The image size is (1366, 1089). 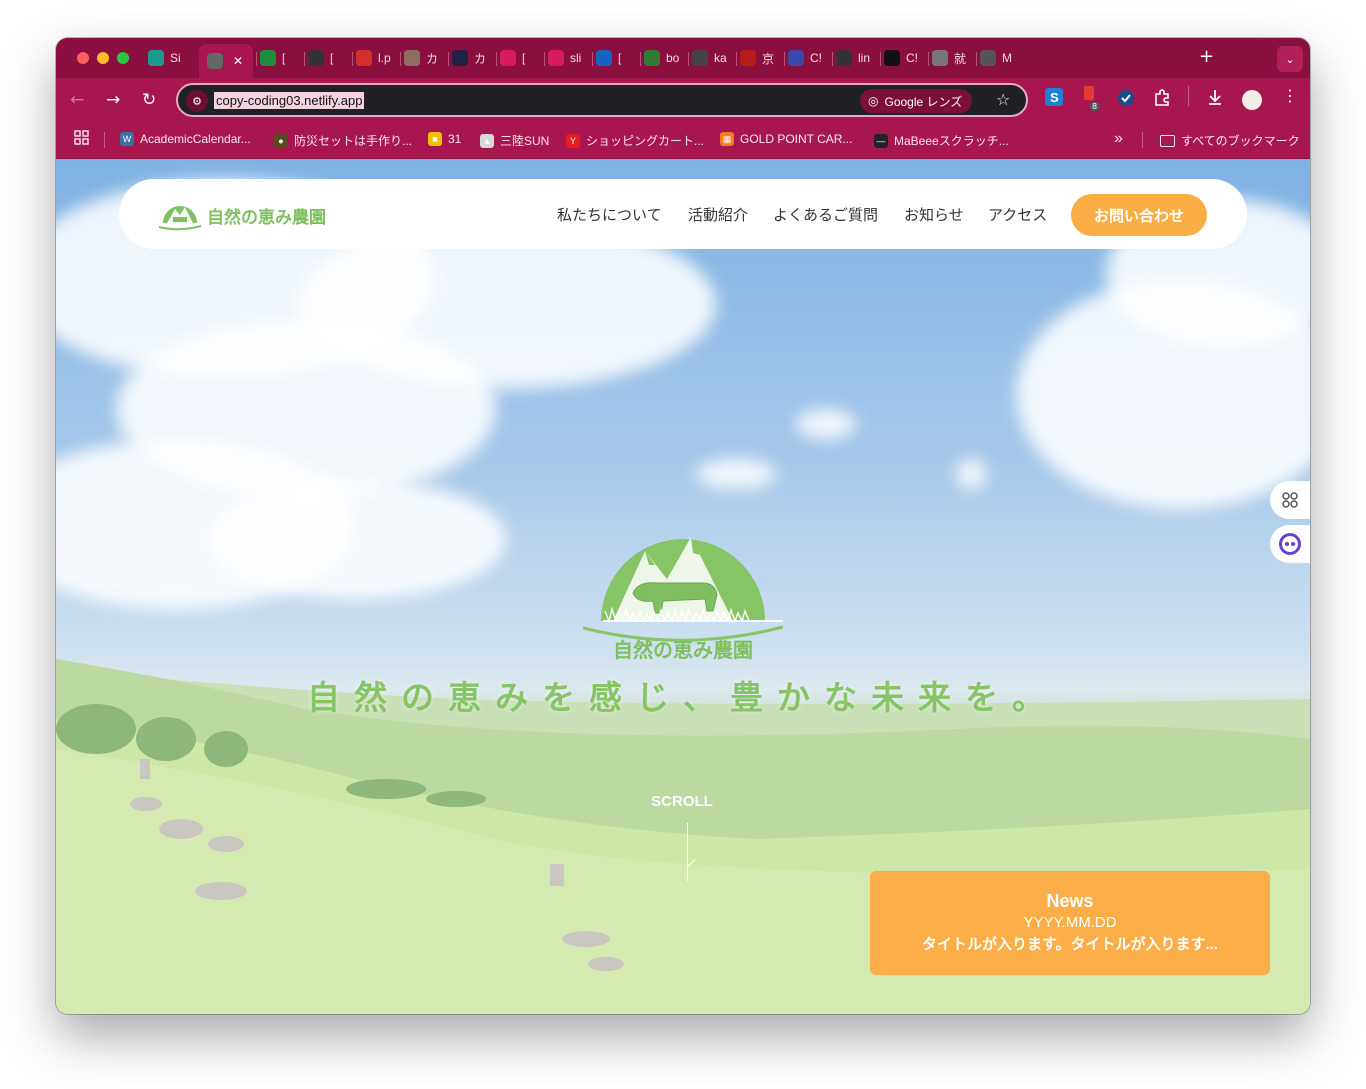 I want to click on bookmarks-overflow-button: », so click(x=1118, y=139).